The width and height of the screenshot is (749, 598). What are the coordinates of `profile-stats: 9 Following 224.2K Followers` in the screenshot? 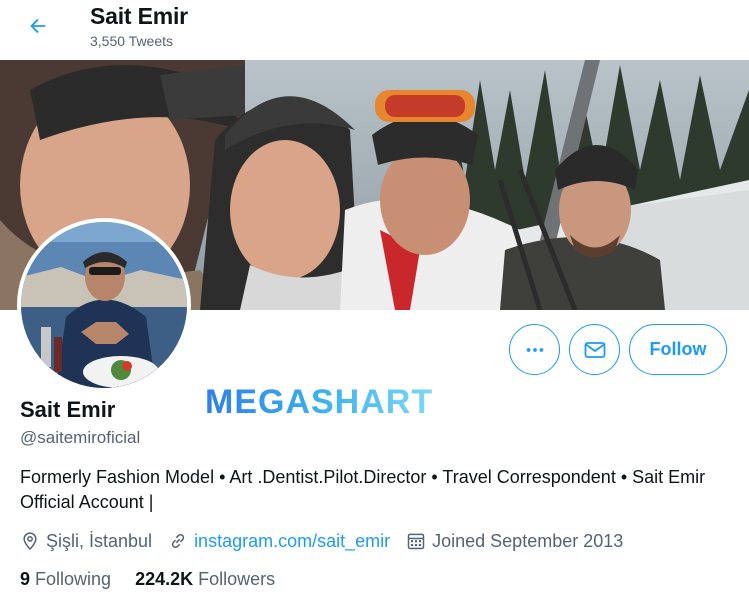 It's located at (159, 579).